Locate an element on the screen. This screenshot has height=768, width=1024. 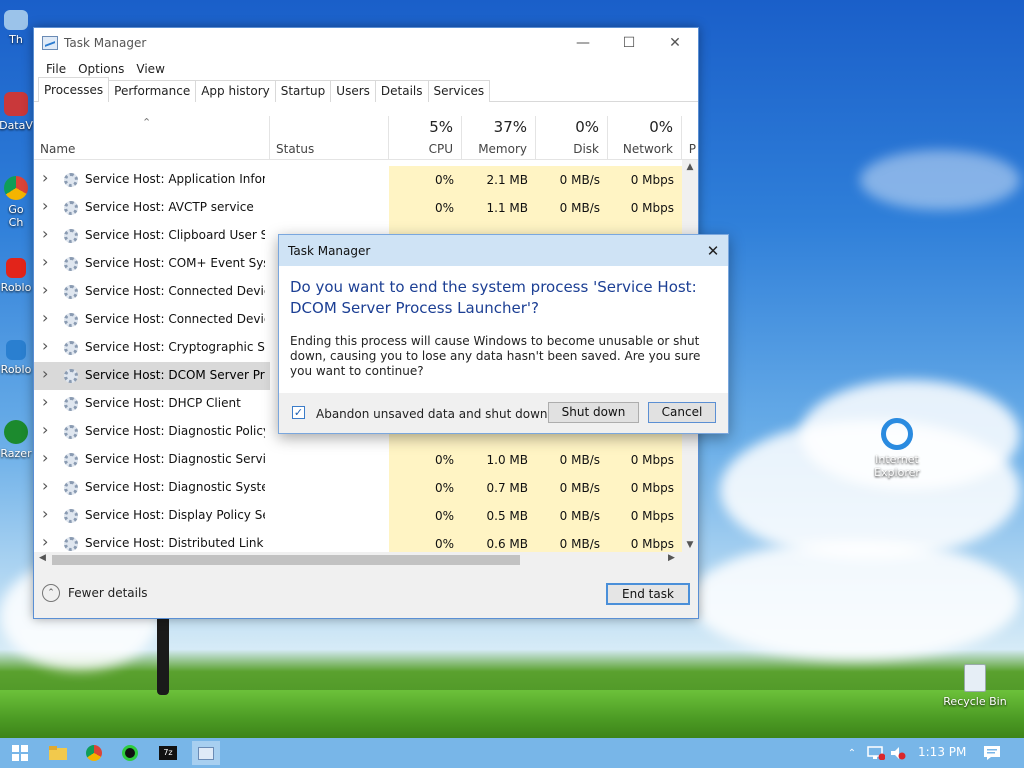
tab-startup: Startup is located at coordinates (303, 91).